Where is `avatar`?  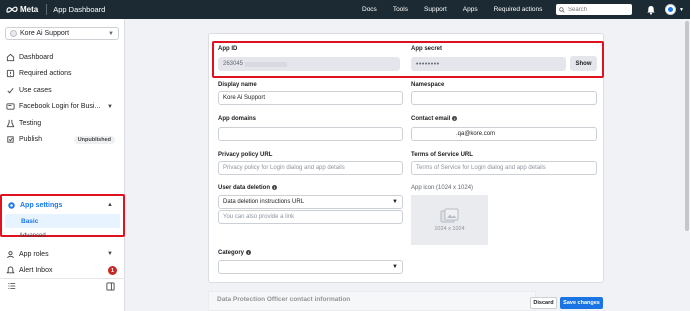
avatar is located at coordinates (670, 9).